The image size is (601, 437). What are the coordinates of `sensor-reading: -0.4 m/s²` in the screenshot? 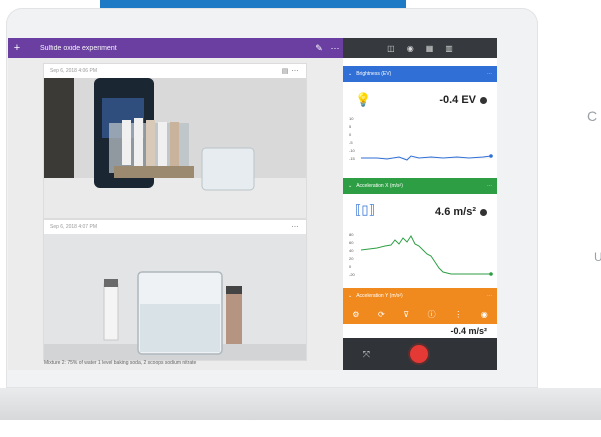 It's located at (468, 331).